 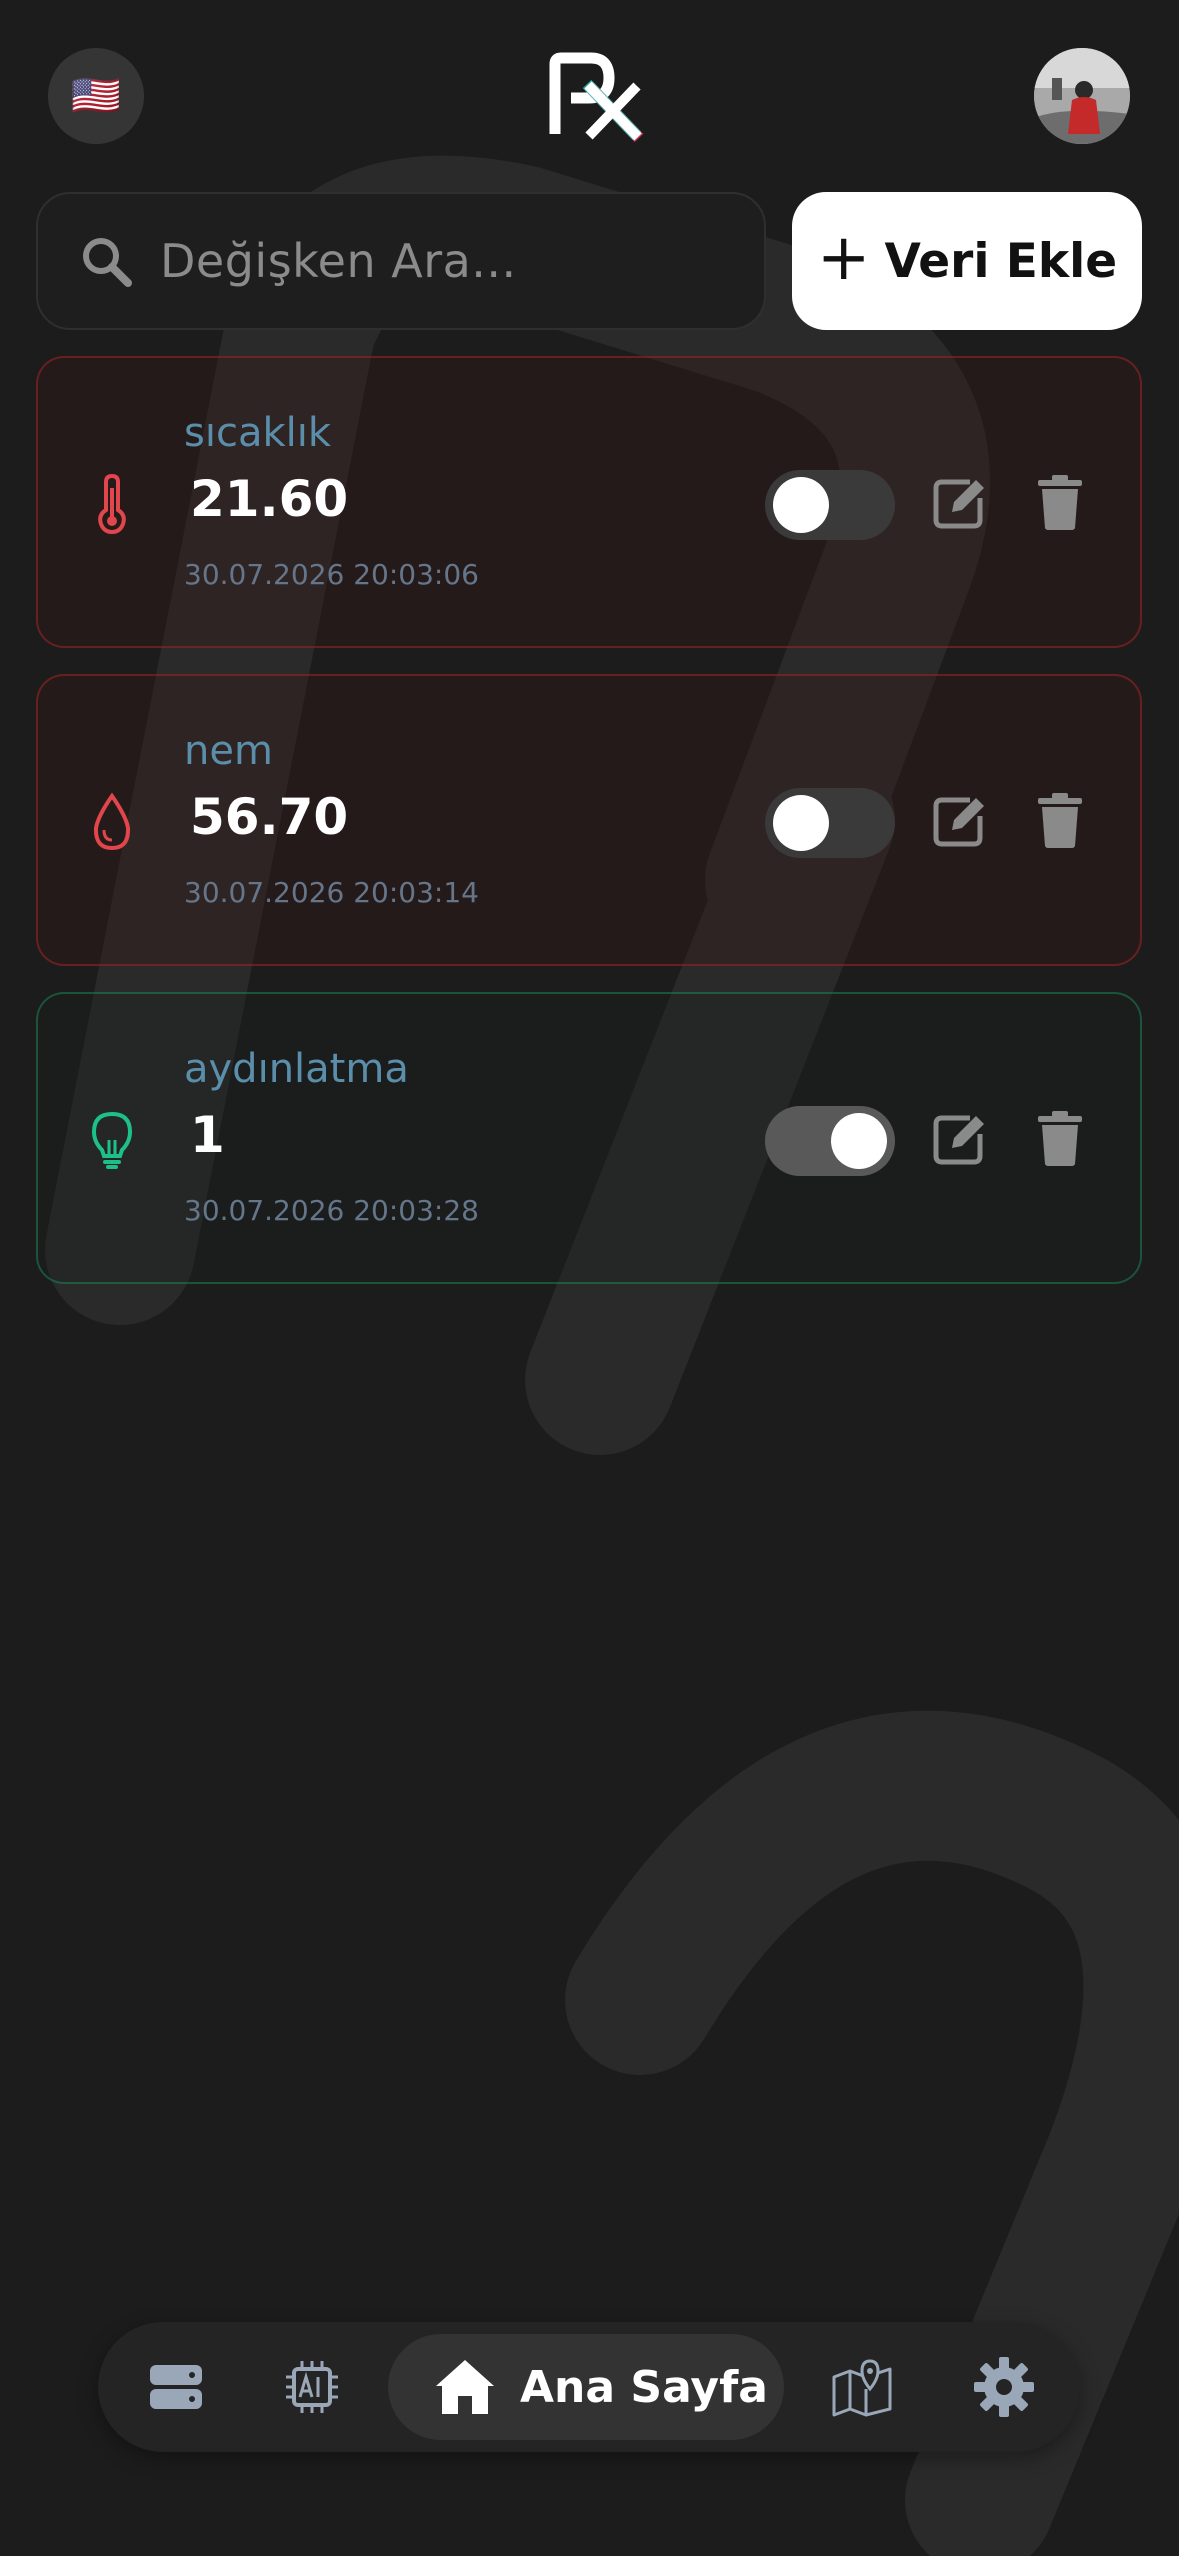 I want to click on plus-icon: +, so click(x=843, y=258).